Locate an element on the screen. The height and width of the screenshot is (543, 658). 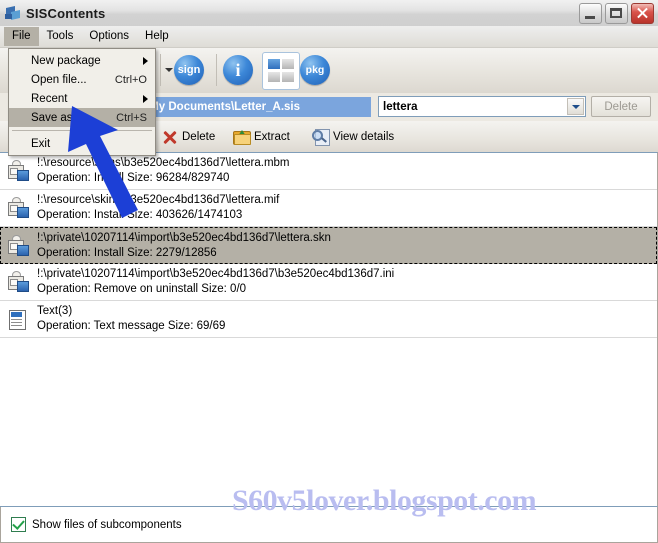
window-buttons is located at coordinates (616, 13).